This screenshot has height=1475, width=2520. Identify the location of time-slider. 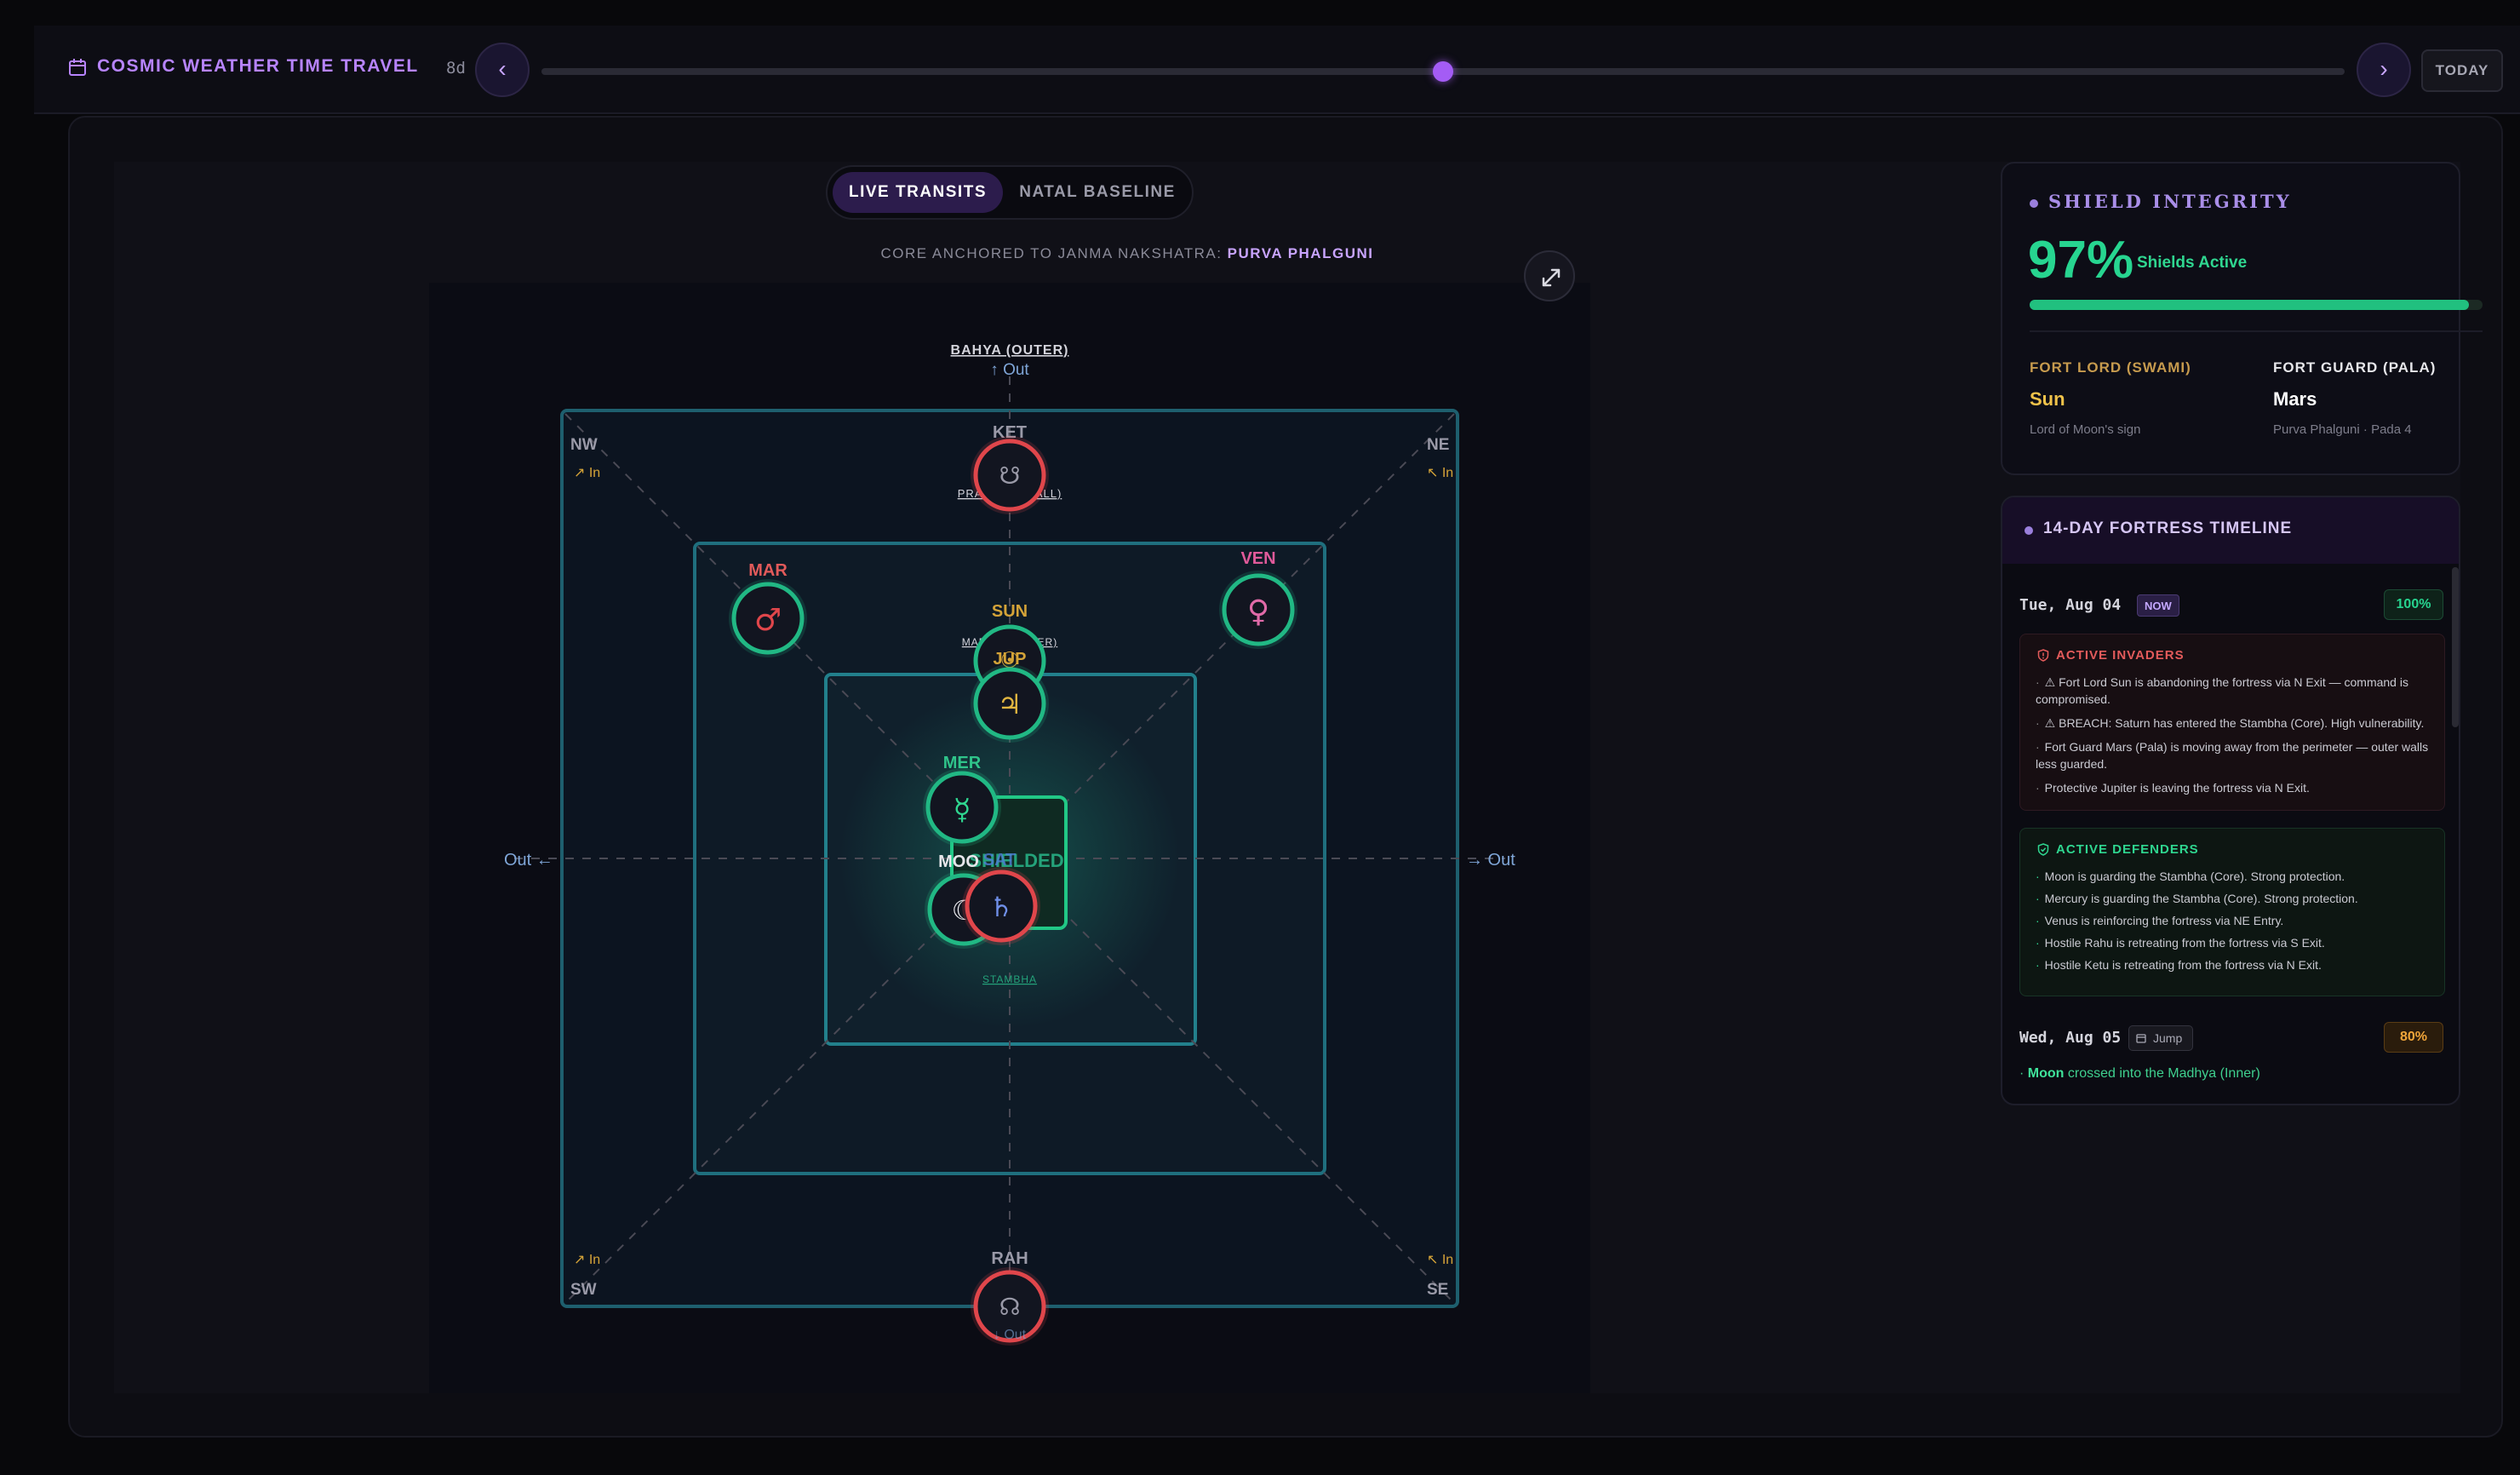
(1443, 71).